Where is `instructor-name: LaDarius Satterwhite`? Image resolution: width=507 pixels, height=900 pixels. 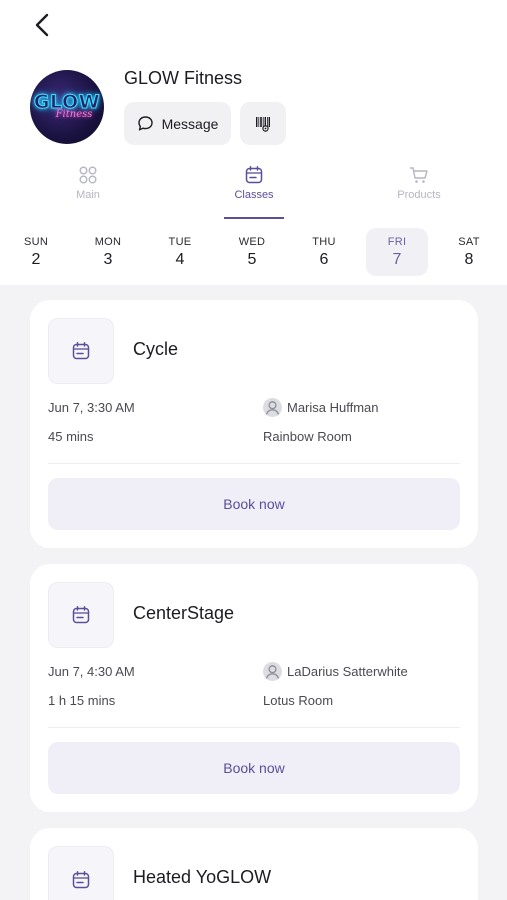 instructor-name: LaDarius Satterwhite is located at coordinates (347, 671).